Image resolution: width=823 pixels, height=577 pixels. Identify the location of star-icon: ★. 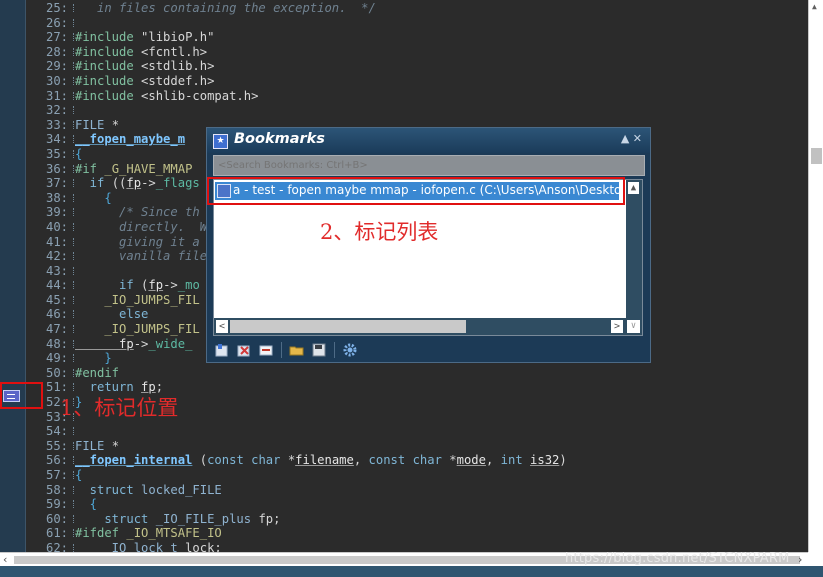
(220, 141).